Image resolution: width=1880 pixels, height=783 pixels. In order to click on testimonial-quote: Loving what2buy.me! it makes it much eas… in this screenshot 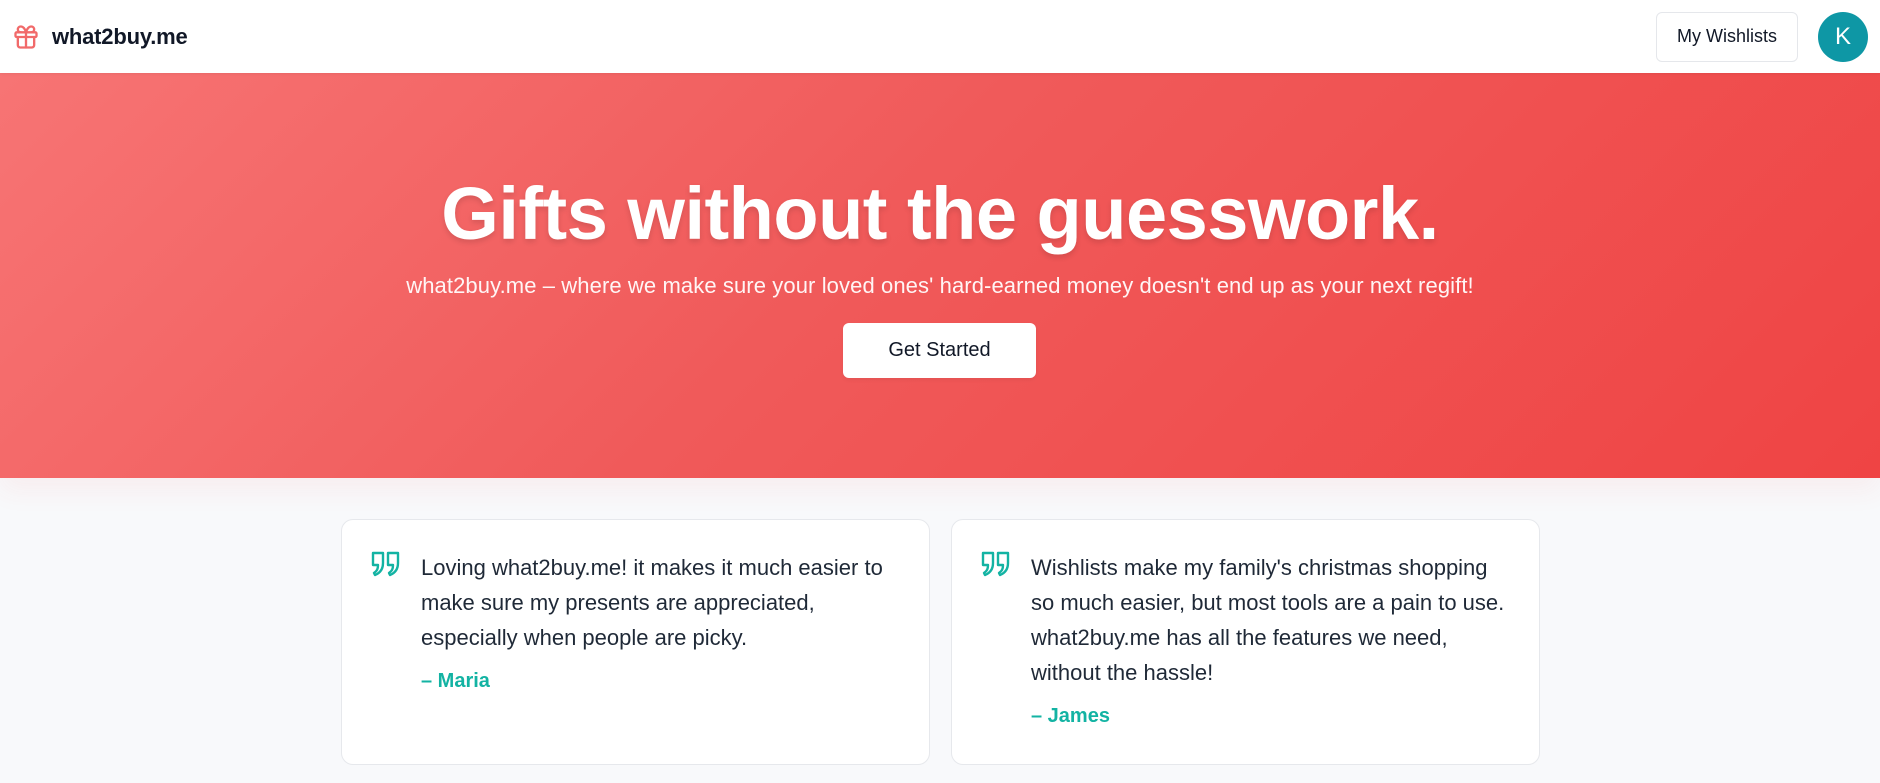, I will do `click(652, 602)`.